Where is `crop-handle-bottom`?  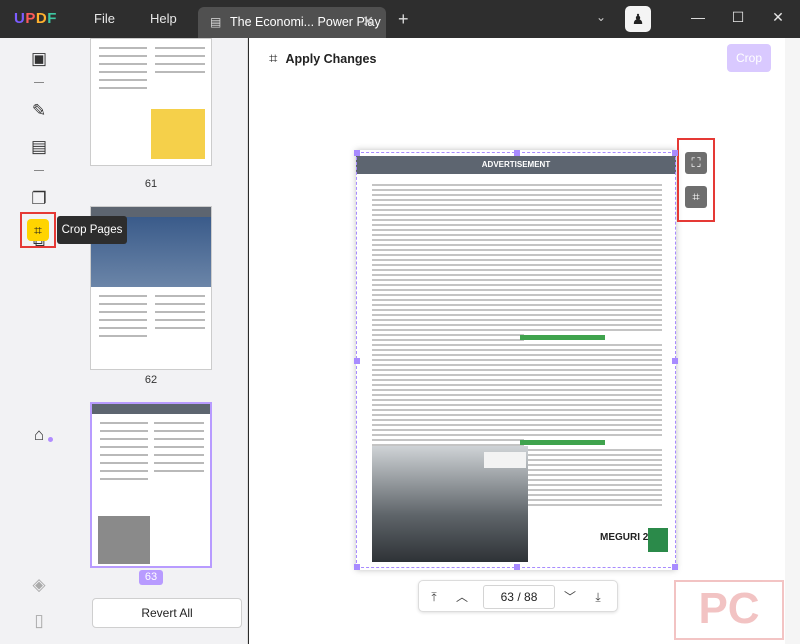 crop-handle-bottom is located at coordinates (517, 567).